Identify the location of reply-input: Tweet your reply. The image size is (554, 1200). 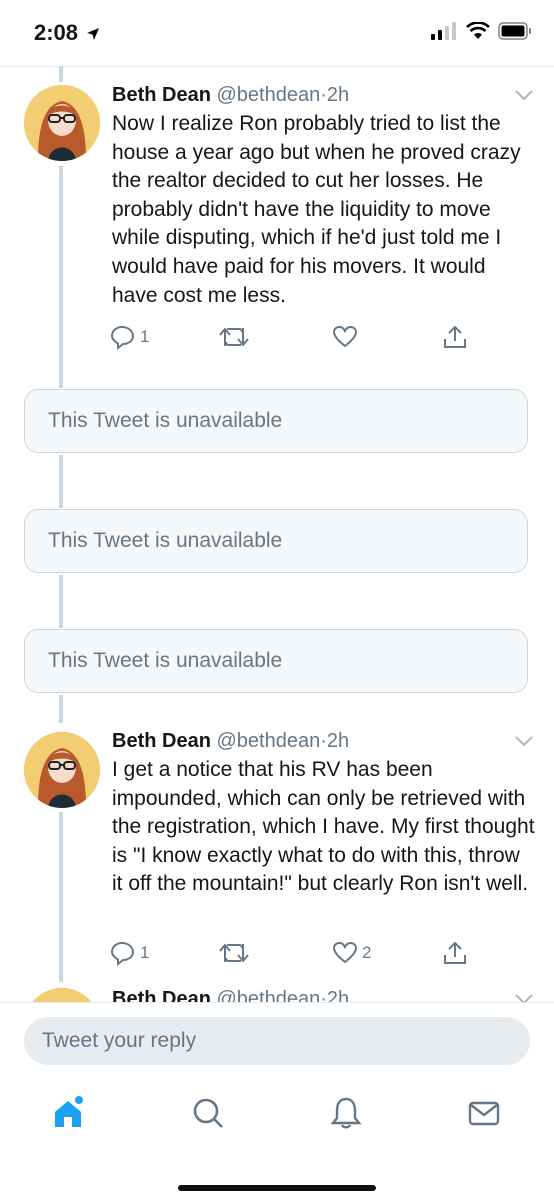
(277, 1041).